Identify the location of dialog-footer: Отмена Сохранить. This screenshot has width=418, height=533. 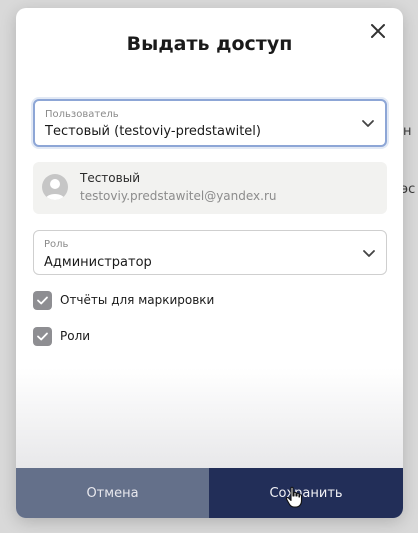
(209, 493).